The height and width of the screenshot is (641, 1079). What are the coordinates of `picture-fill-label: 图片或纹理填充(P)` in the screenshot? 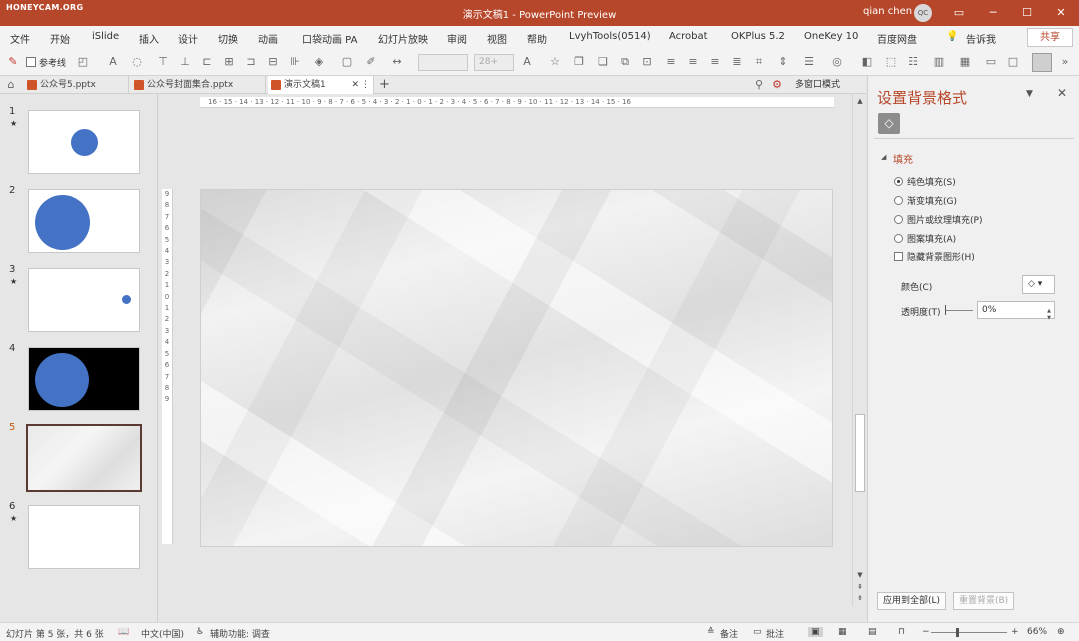 It's located at (944, 219).